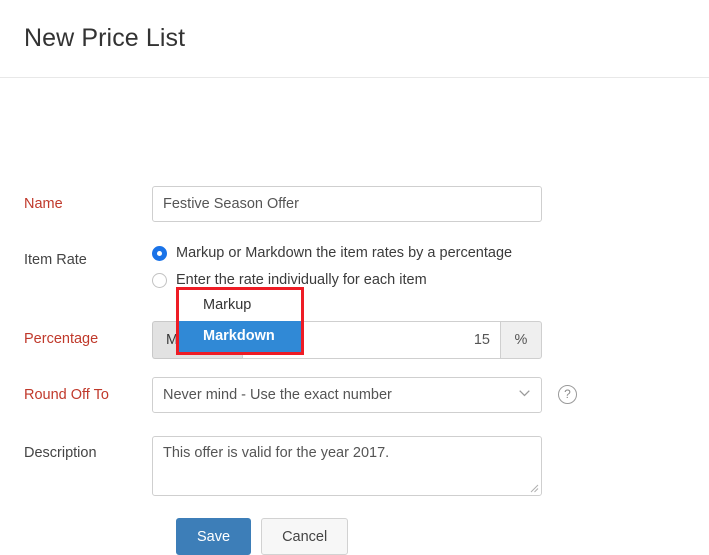  What do you see at coordinates (61, 339) in the screenshot?
I see `label-percentage: Percentage` at bounding box center [61, 339].